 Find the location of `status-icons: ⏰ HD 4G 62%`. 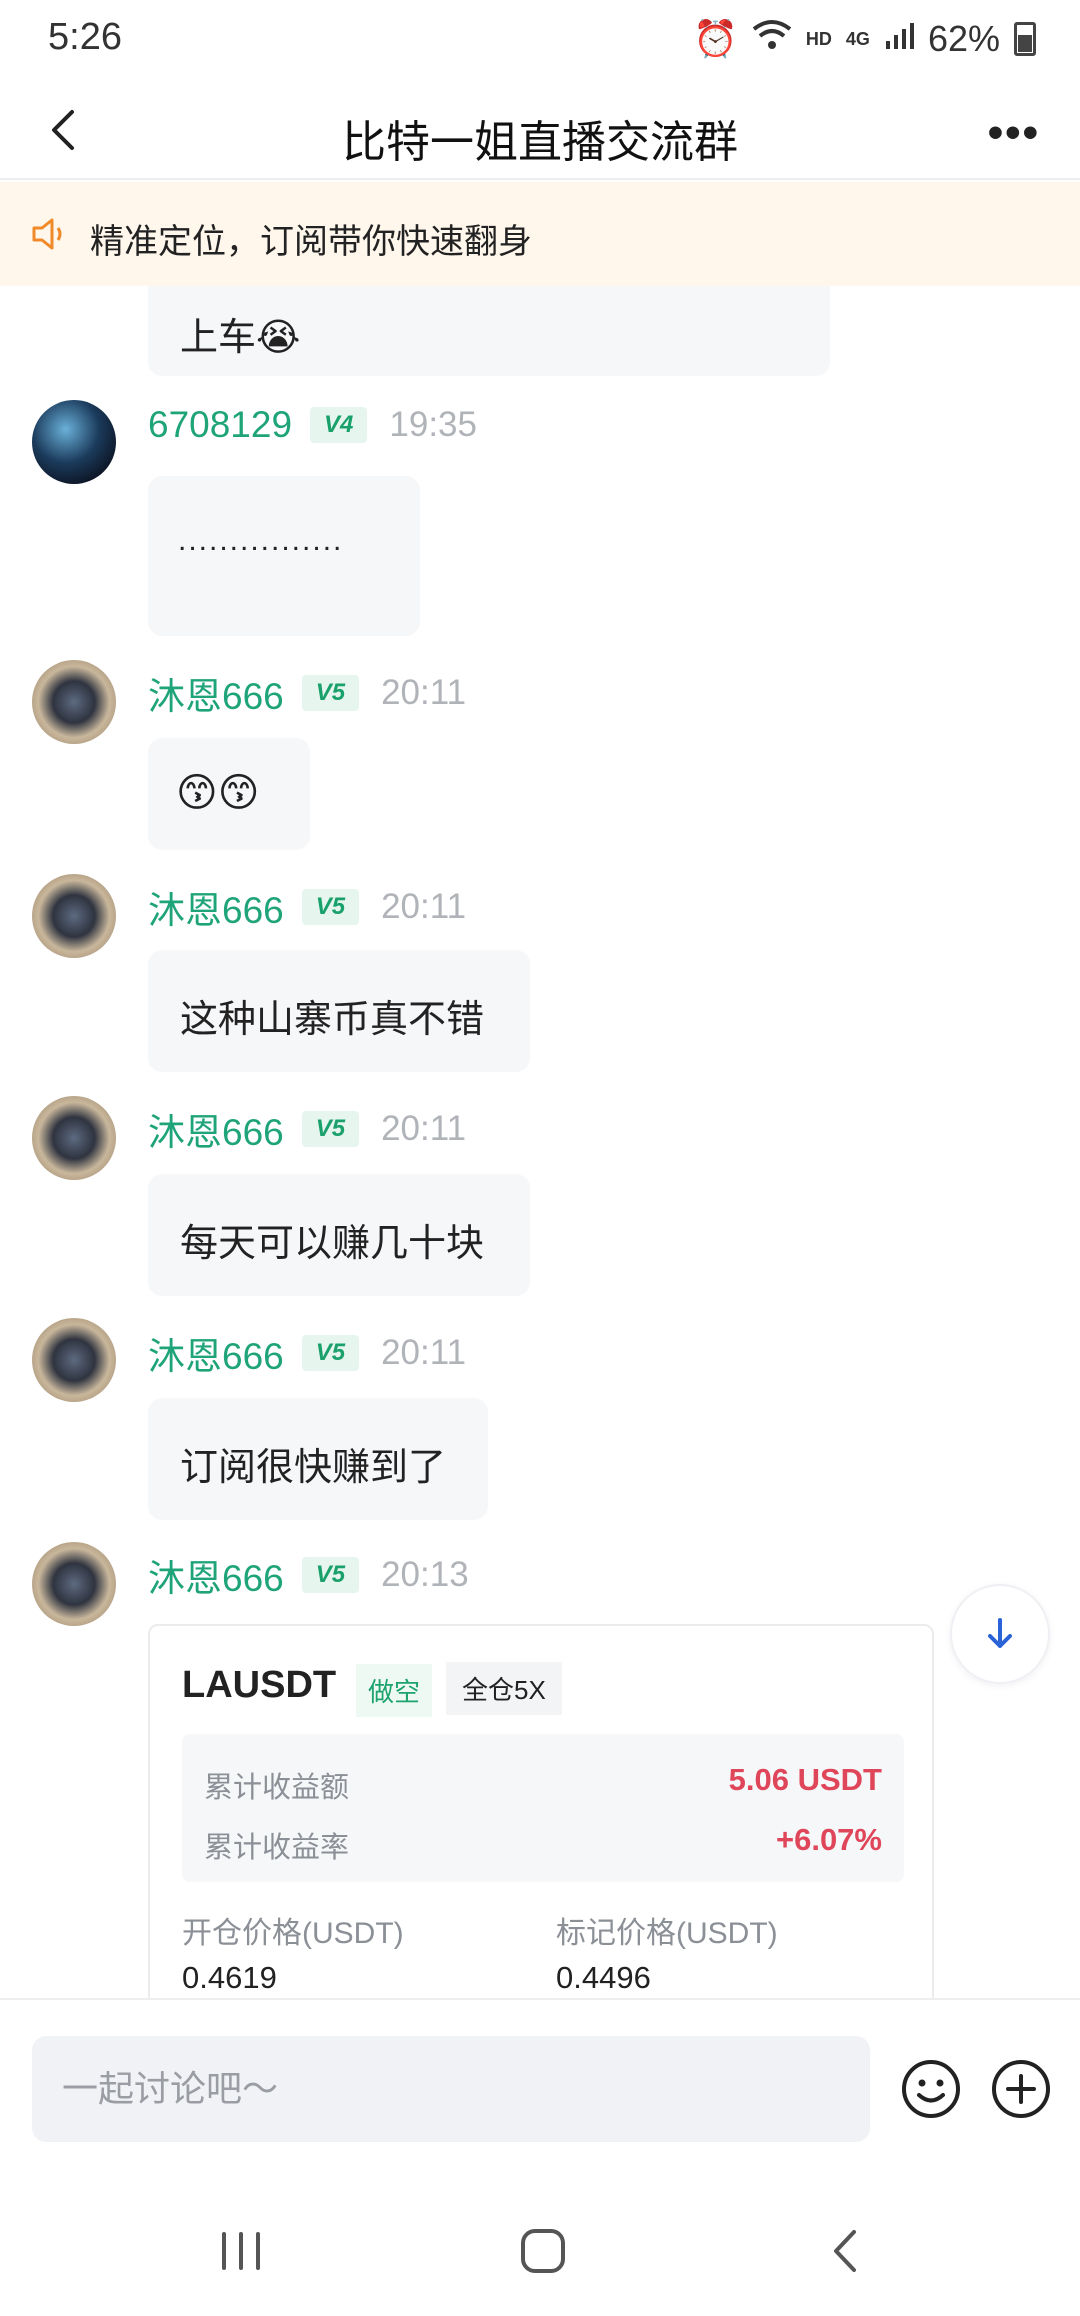

status-icons: ⏰ HD 4G 62% is located at coordinates (864, 39).